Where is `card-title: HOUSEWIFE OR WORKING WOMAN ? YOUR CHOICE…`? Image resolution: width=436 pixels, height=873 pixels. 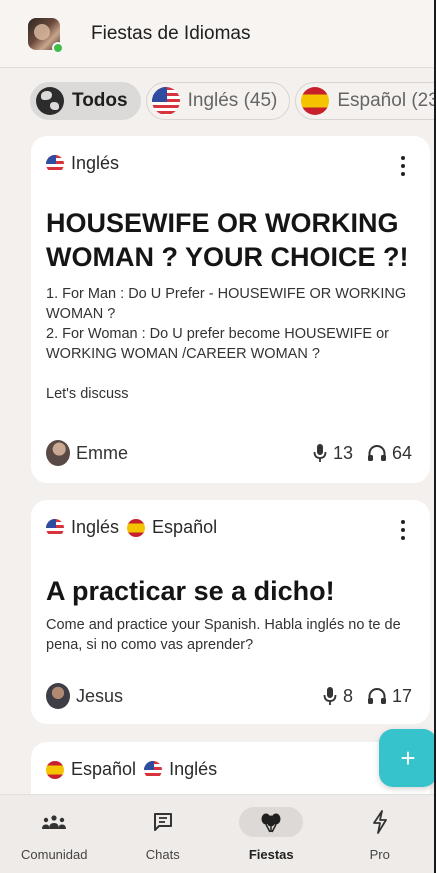
card-title: HOUSEWIFE OR WORKING WOMAN ? YOUR CHOICE… is located at coordinates (227, 240).